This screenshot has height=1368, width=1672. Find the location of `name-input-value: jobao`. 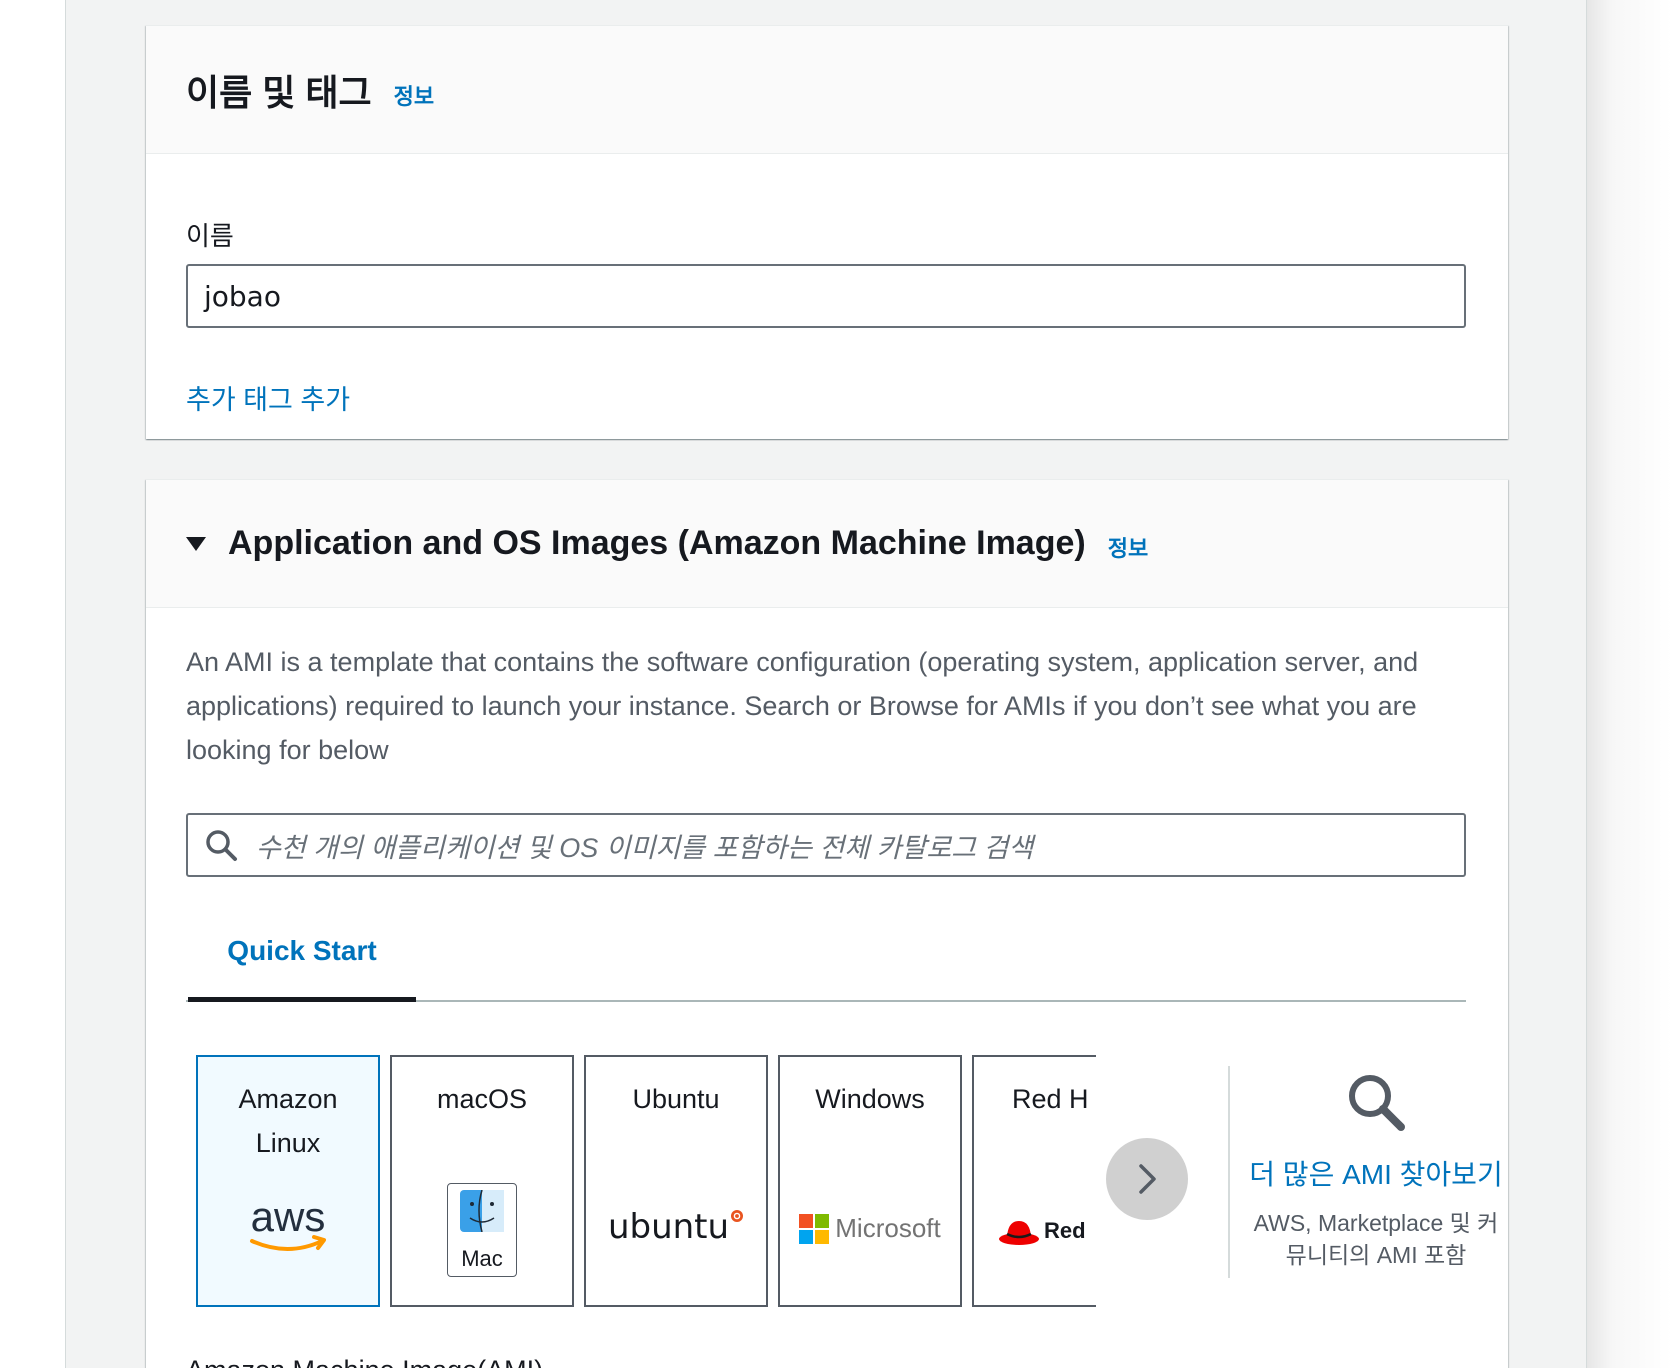

name-input-value: jobao is located at coordinates (242, 296).